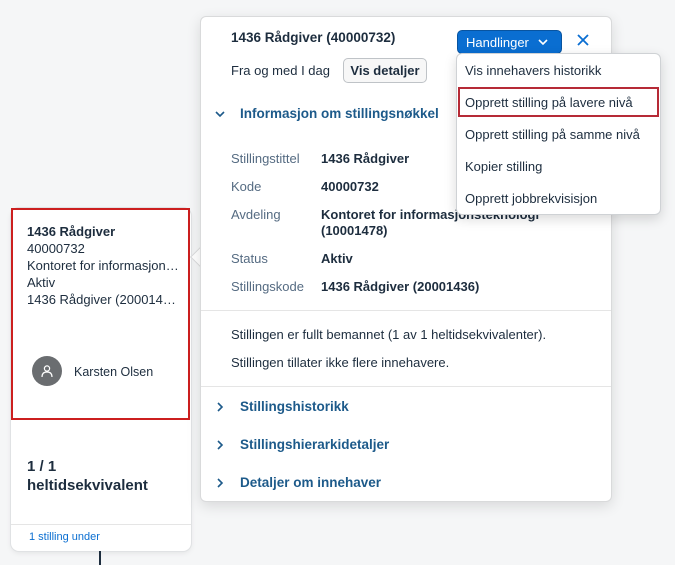 Image resolution: width=675 pixels, height=565 pixels. Describe the element at coordinates (64, 537) in the screenshot. I see `sub-positions-link: 1 stilling under` at that location.